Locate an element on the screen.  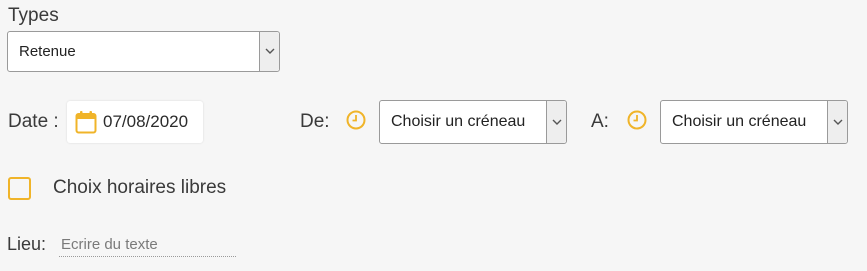
date-picker: 07/08/2020 is located at coordinates (135, 122).